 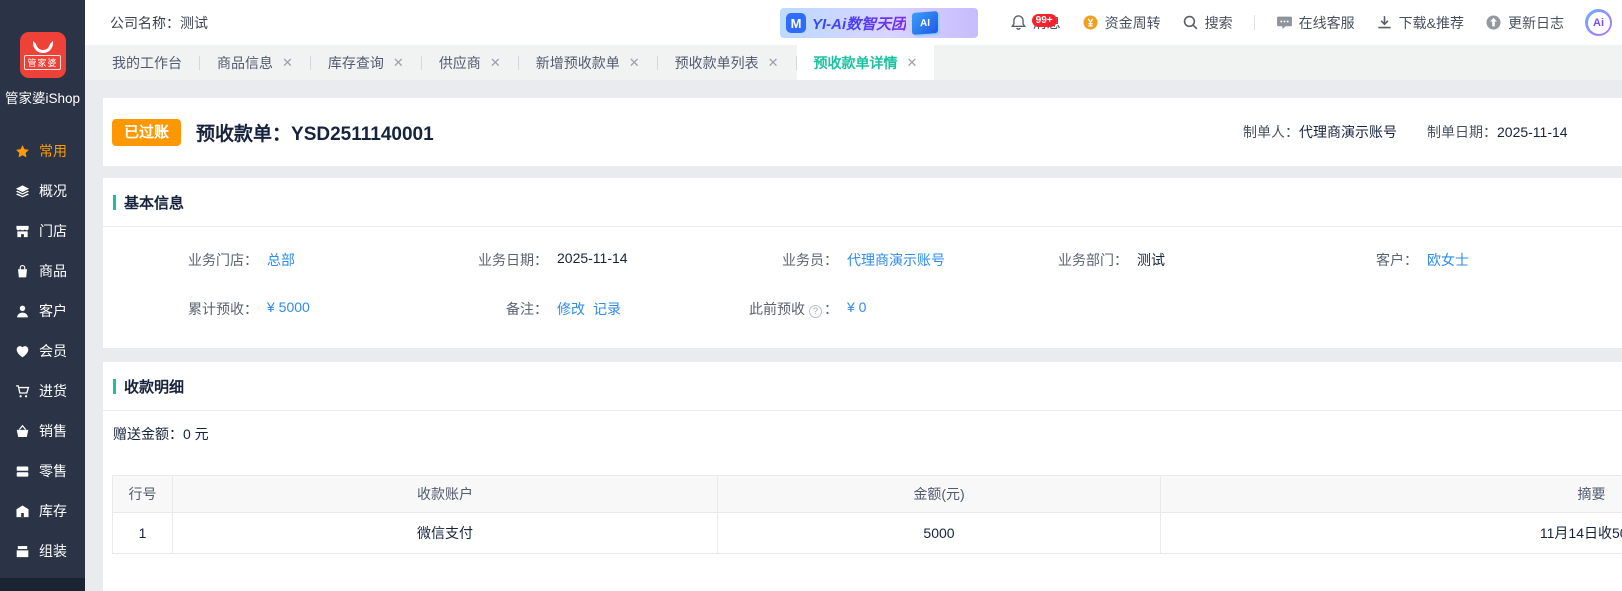 What do you see at coordinates (22, 351) in the screenshot?
I see `member-heart-icon` at bounding box center [22, 351].